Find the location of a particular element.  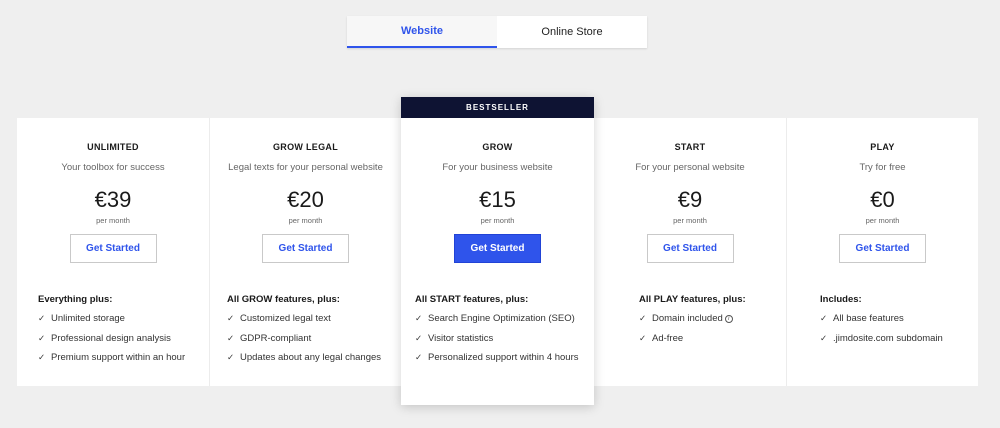

feature-item: ✓ Visitor statistics is located at coordinates (454, 338).